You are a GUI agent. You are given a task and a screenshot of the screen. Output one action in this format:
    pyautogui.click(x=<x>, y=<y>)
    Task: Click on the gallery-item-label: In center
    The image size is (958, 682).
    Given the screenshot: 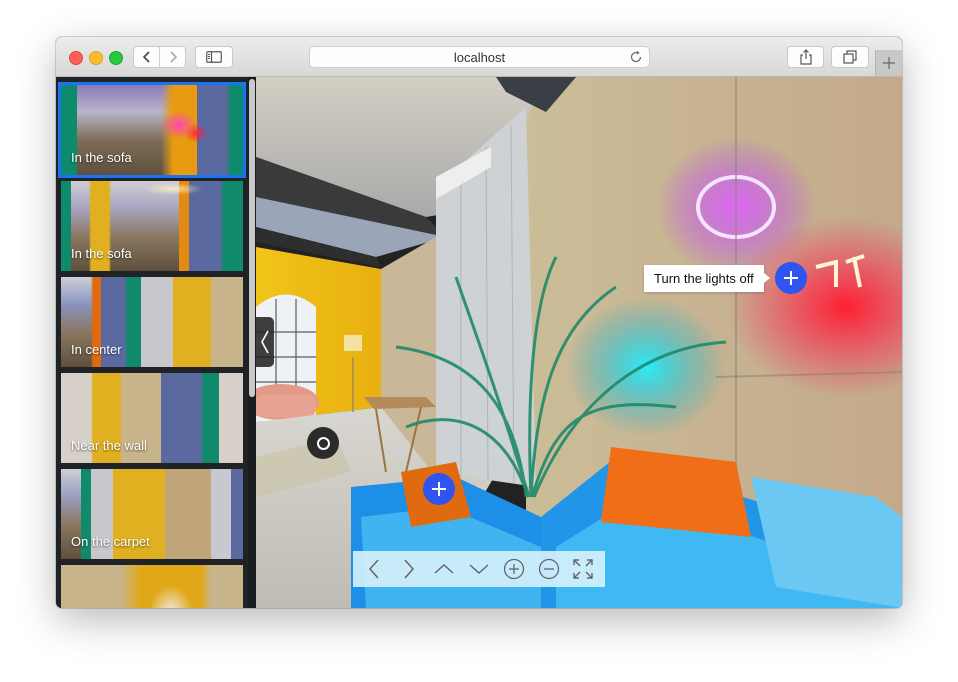 What is the action you would take?
    pyautogui.click(x=96, y=349)
    